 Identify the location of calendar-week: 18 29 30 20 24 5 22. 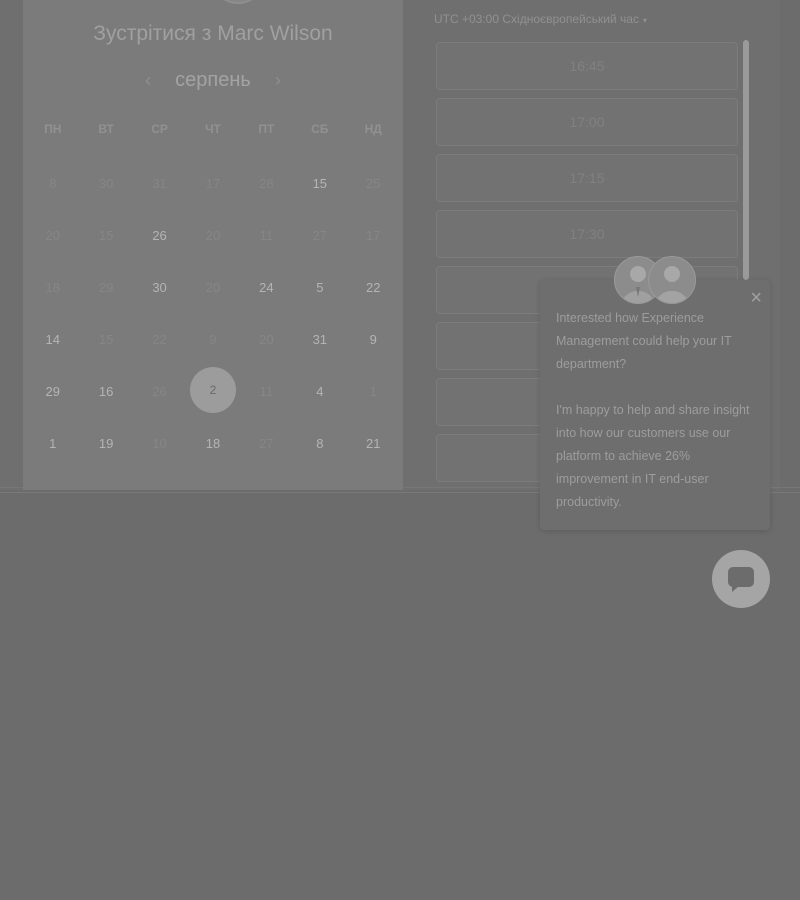
(213, 287).